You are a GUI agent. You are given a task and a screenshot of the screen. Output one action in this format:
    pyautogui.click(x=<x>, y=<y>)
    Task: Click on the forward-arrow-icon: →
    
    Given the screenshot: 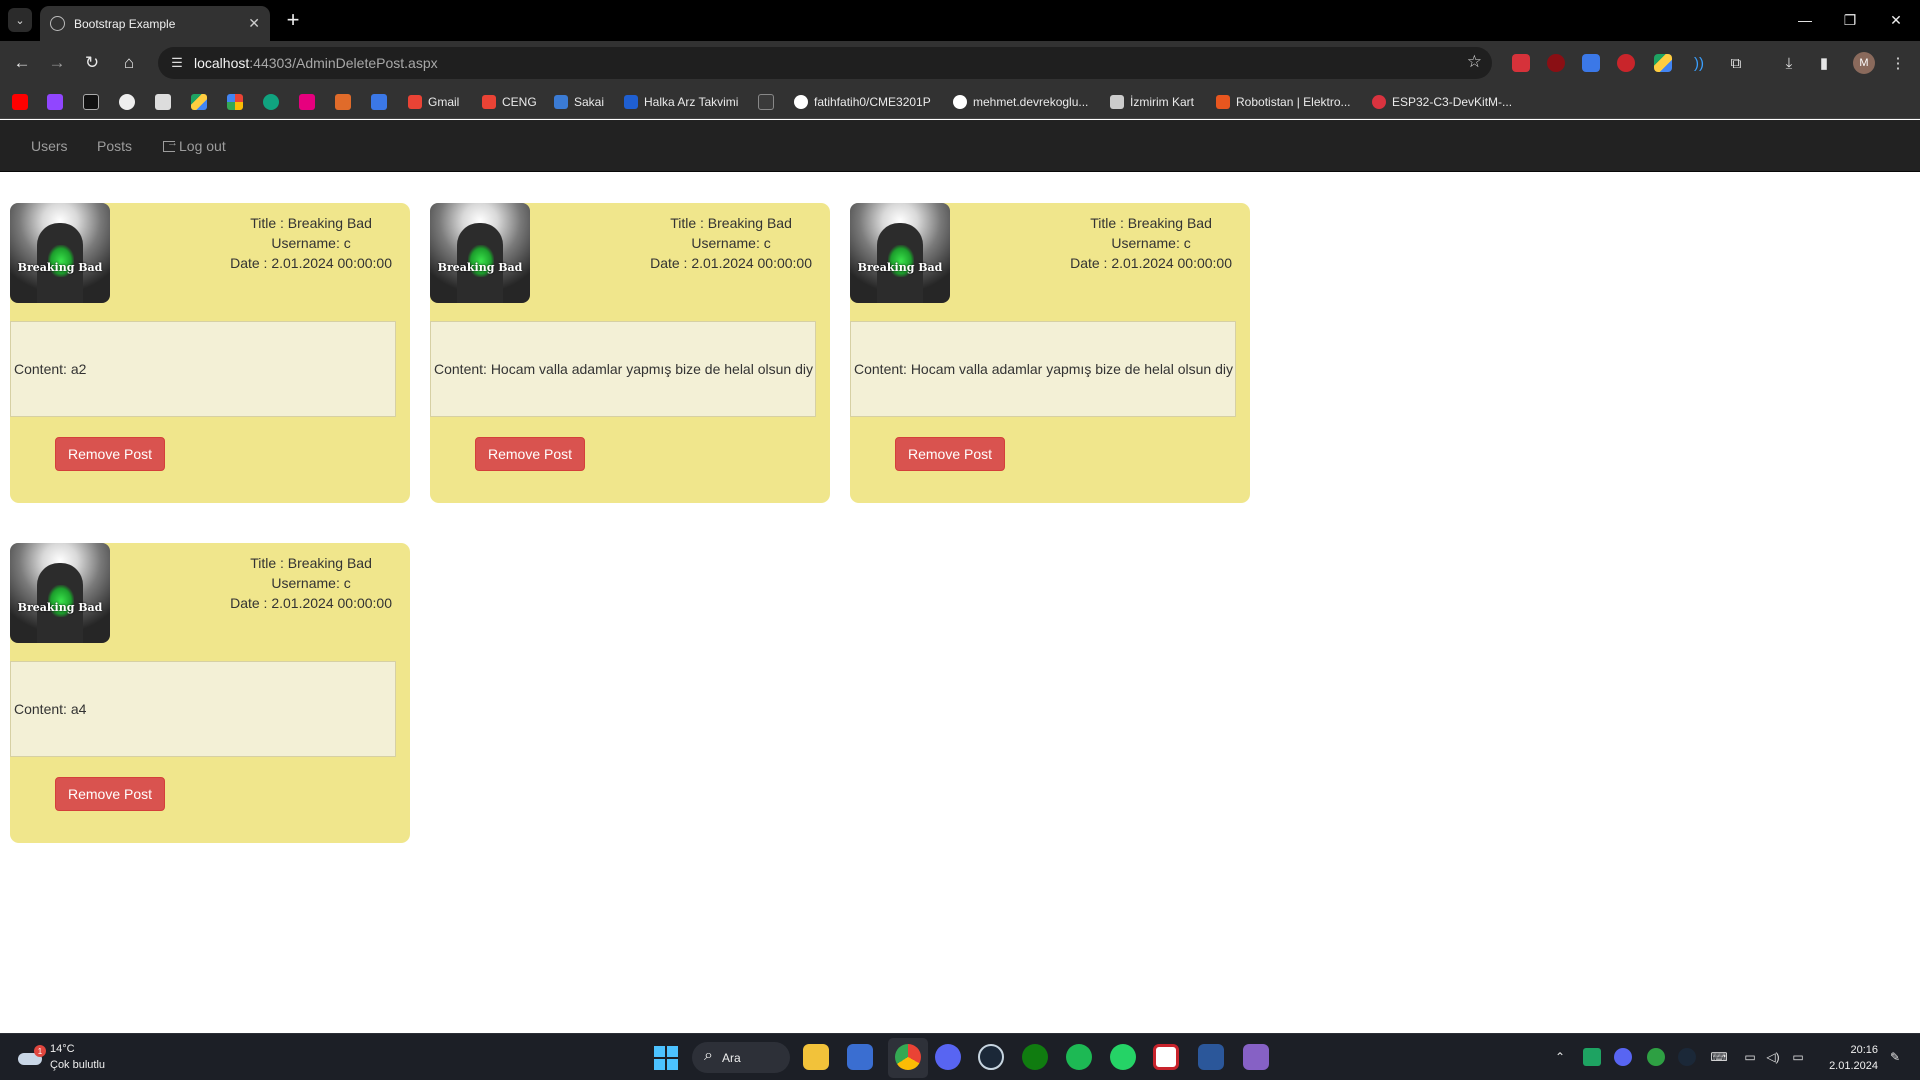 What is the action you would take?
    pyautogui.click(x=57, y=63)
    